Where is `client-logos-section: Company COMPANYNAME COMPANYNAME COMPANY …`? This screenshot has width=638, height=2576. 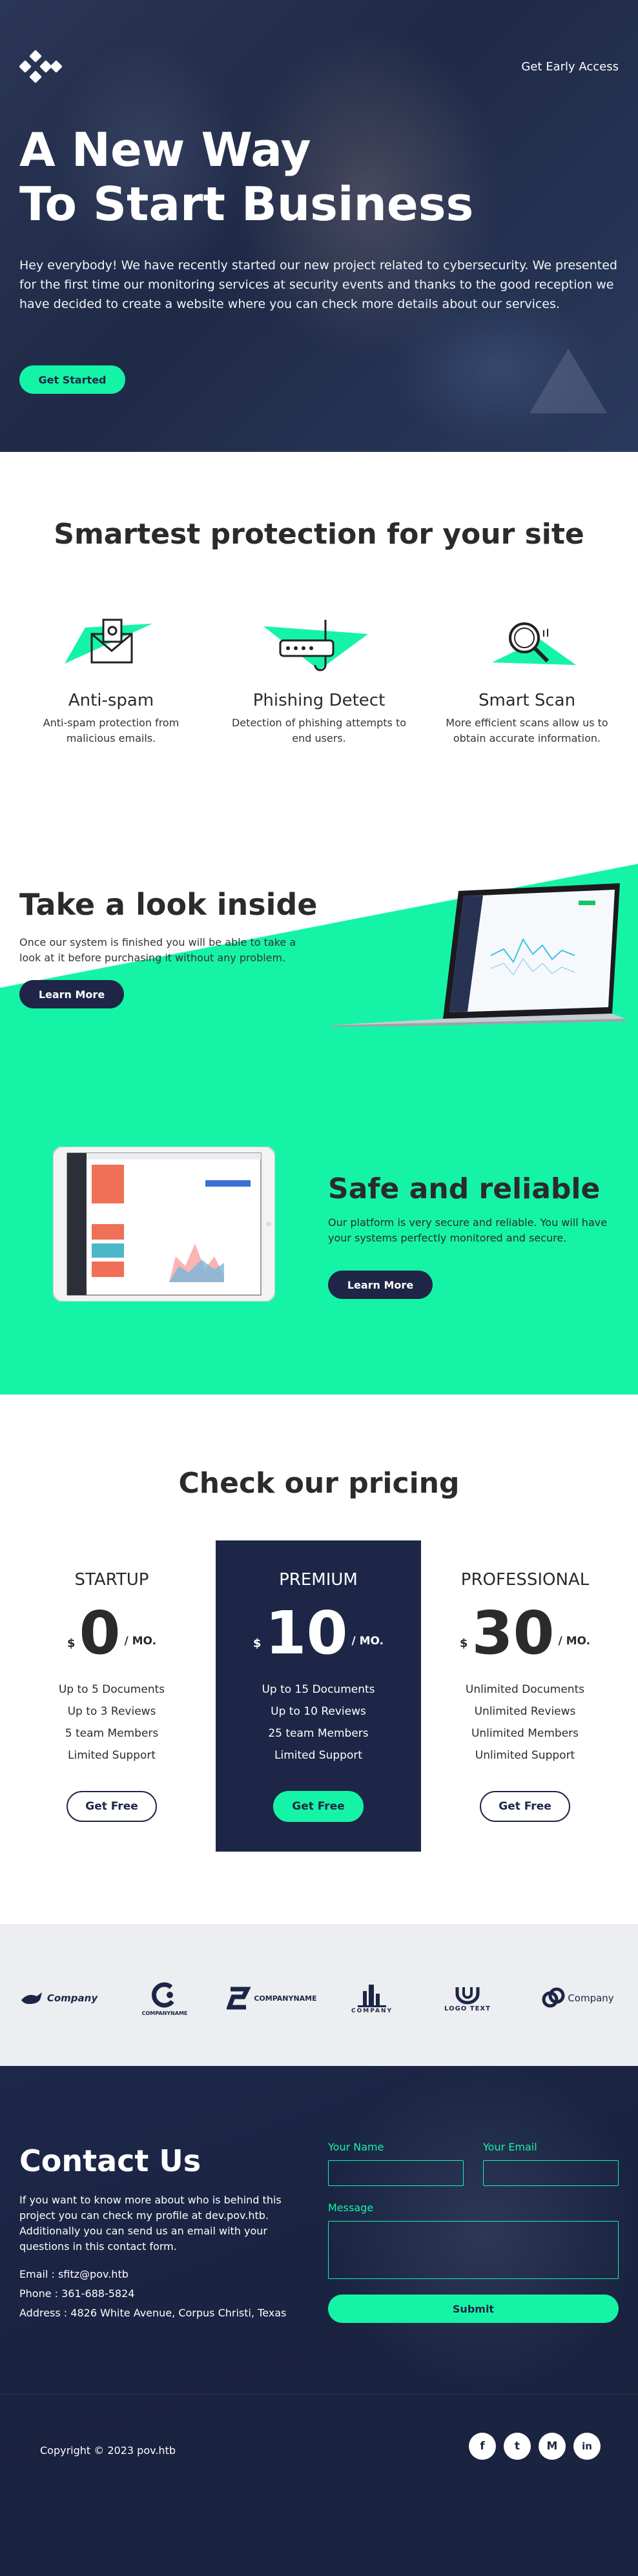
client-logos-section: Company COMPANYNAME COMPANYNAME COMPANY … is located at coordinates (319, 1995).